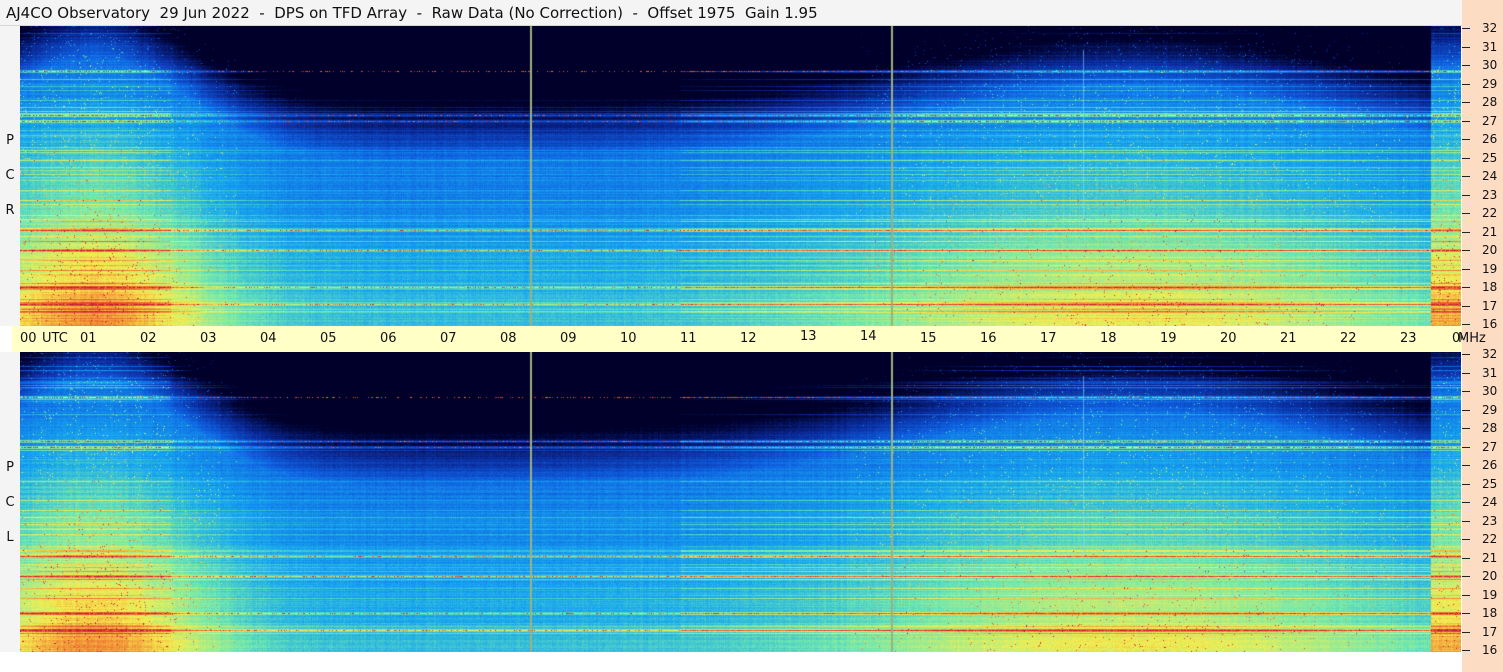 Image resolution: width=1503 pixels, height=672 pixels. Describe the element at coordinates (688, 338) in the screenshot. I see `utc-tick-label: 11` at that location.